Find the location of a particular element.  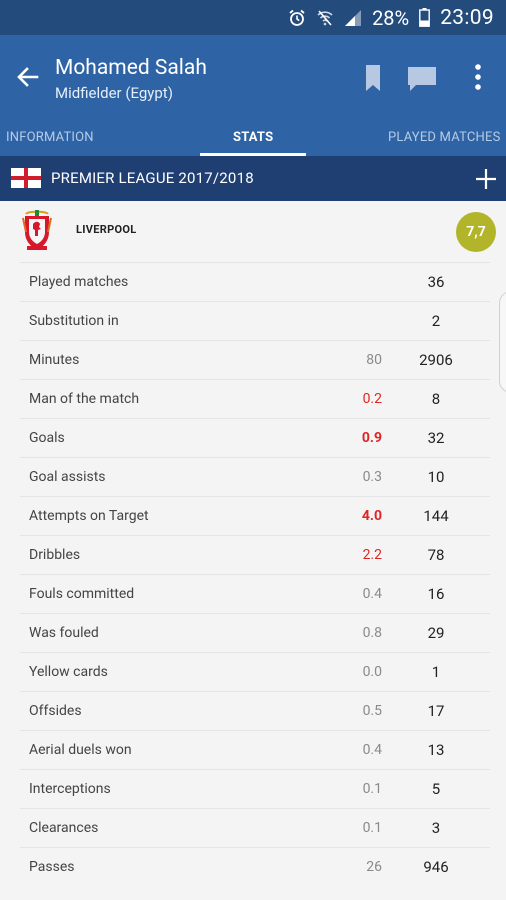

tab-information: INFORMATION is located at coordinates (50, 137).